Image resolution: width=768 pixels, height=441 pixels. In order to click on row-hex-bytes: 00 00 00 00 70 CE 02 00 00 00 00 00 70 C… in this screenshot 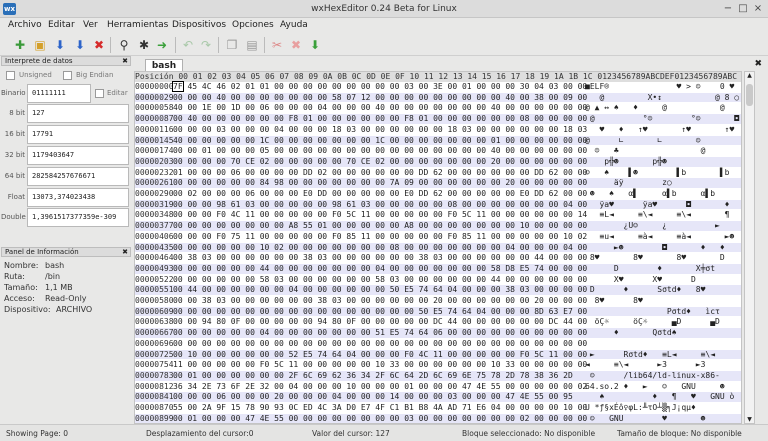, I will do `click(380, 162)`.